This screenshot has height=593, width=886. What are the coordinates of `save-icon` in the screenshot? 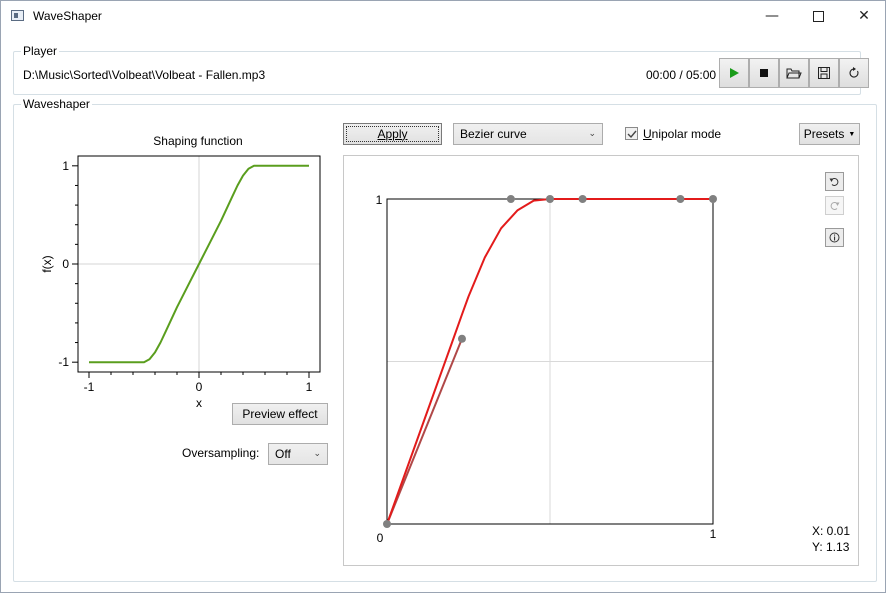 It's located at (824, 73).